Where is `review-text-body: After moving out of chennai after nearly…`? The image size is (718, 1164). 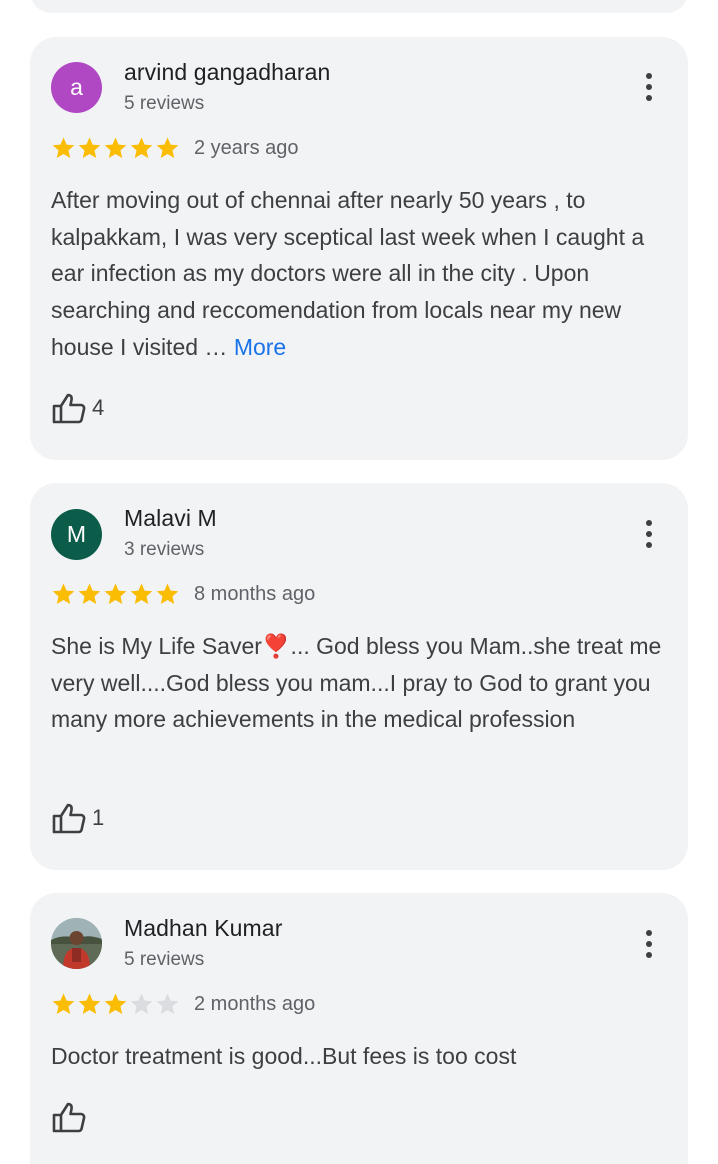 review-text-body: After moving out of chennai after nearly… is located at coordinates (348, 273).